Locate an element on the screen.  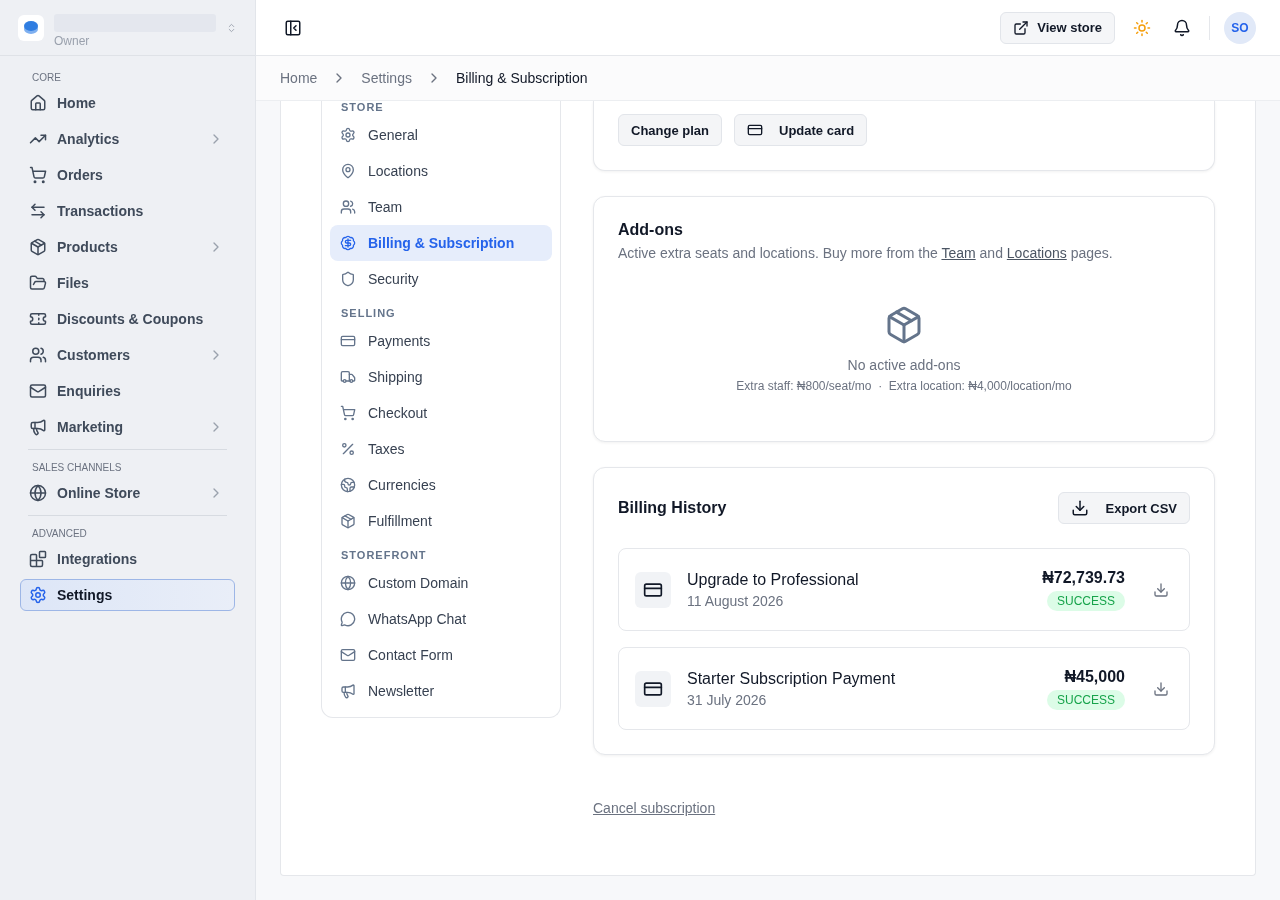
section-title: CORE is located at coordinates (46, 78).